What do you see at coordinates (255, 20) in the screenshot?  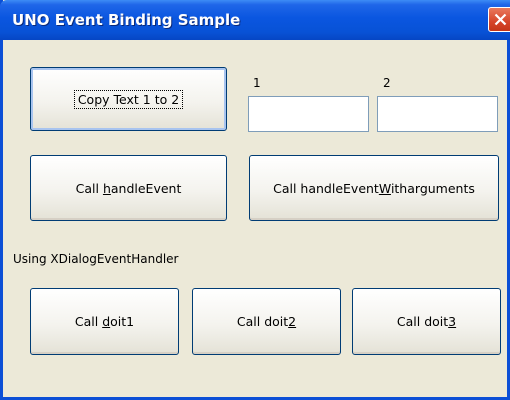 I see `title-bar: UNO Event Binding Sample` at bounding box center [255, 20].